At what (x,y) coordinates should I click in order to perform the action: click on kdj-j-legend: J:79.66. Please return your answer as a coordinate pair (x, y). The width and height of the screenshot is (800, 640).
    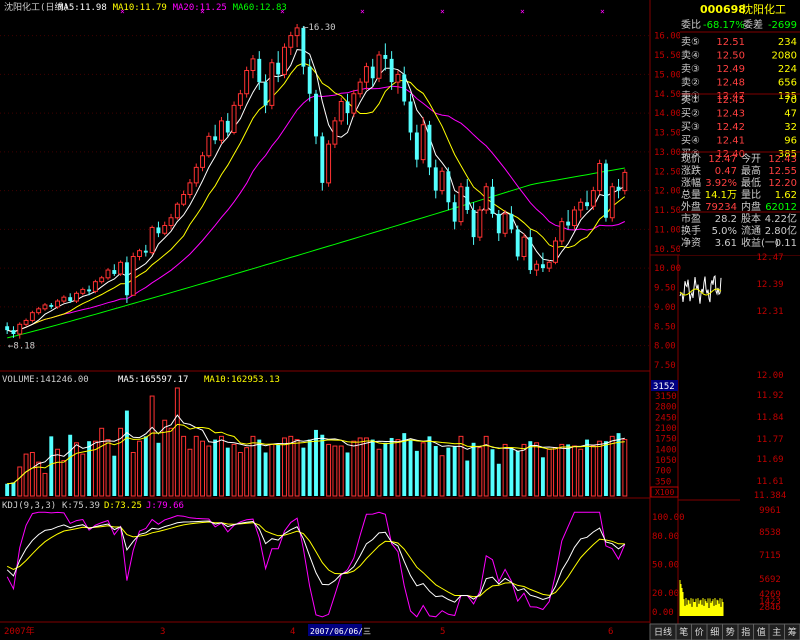
    Looking at the image, I should click on (165, 506).